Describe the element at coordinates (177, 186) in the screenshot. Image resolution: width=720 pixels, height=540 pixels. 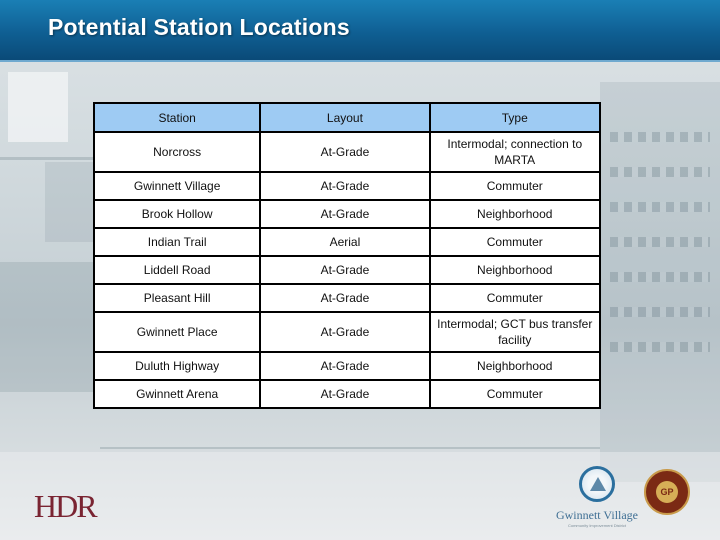
I see `station-cell: Gwinnett Village` at that location.